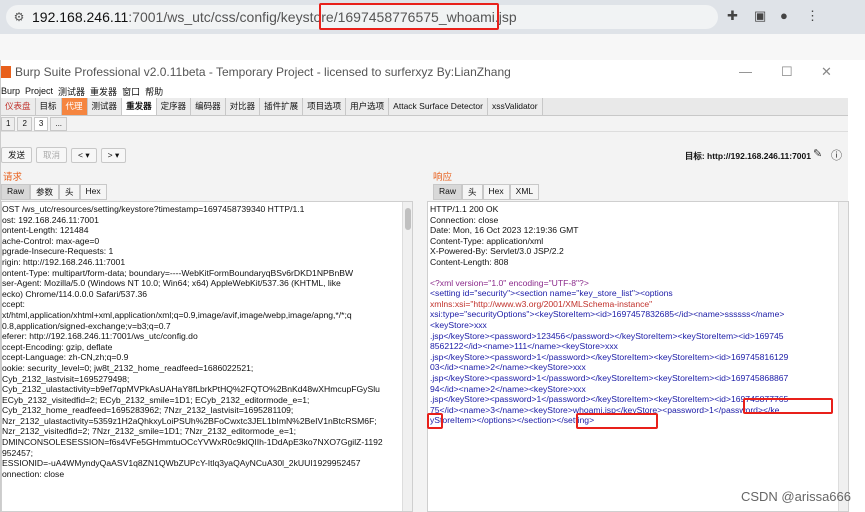 This screenshot has width=865, height=512. I want to click on response-header-line: HTTP/1.1 200 OK, so click(464, 209).